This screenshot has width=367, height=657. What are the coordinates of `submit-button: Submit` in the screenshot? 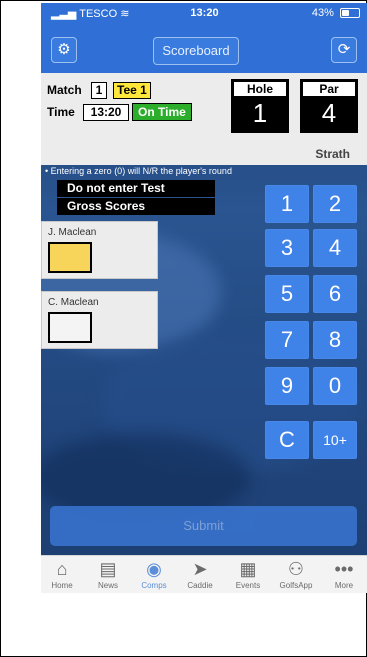 It's located at (203, 526).